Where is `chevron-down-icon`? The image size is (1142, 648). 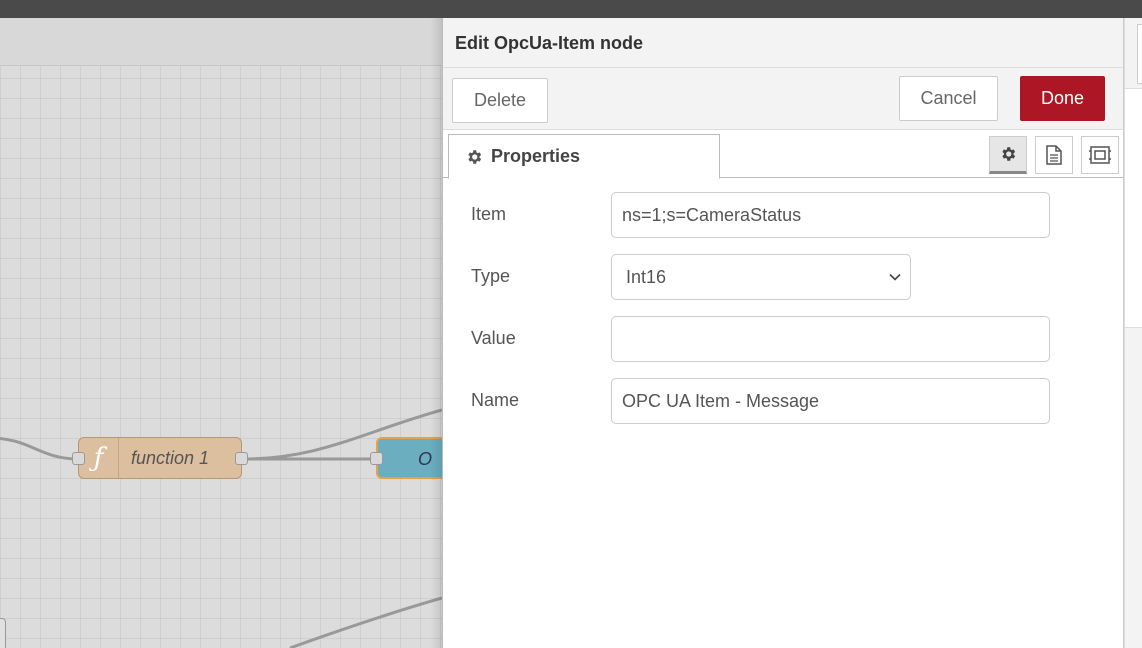
chevron-down-icon is located at coordinates (895, 277).